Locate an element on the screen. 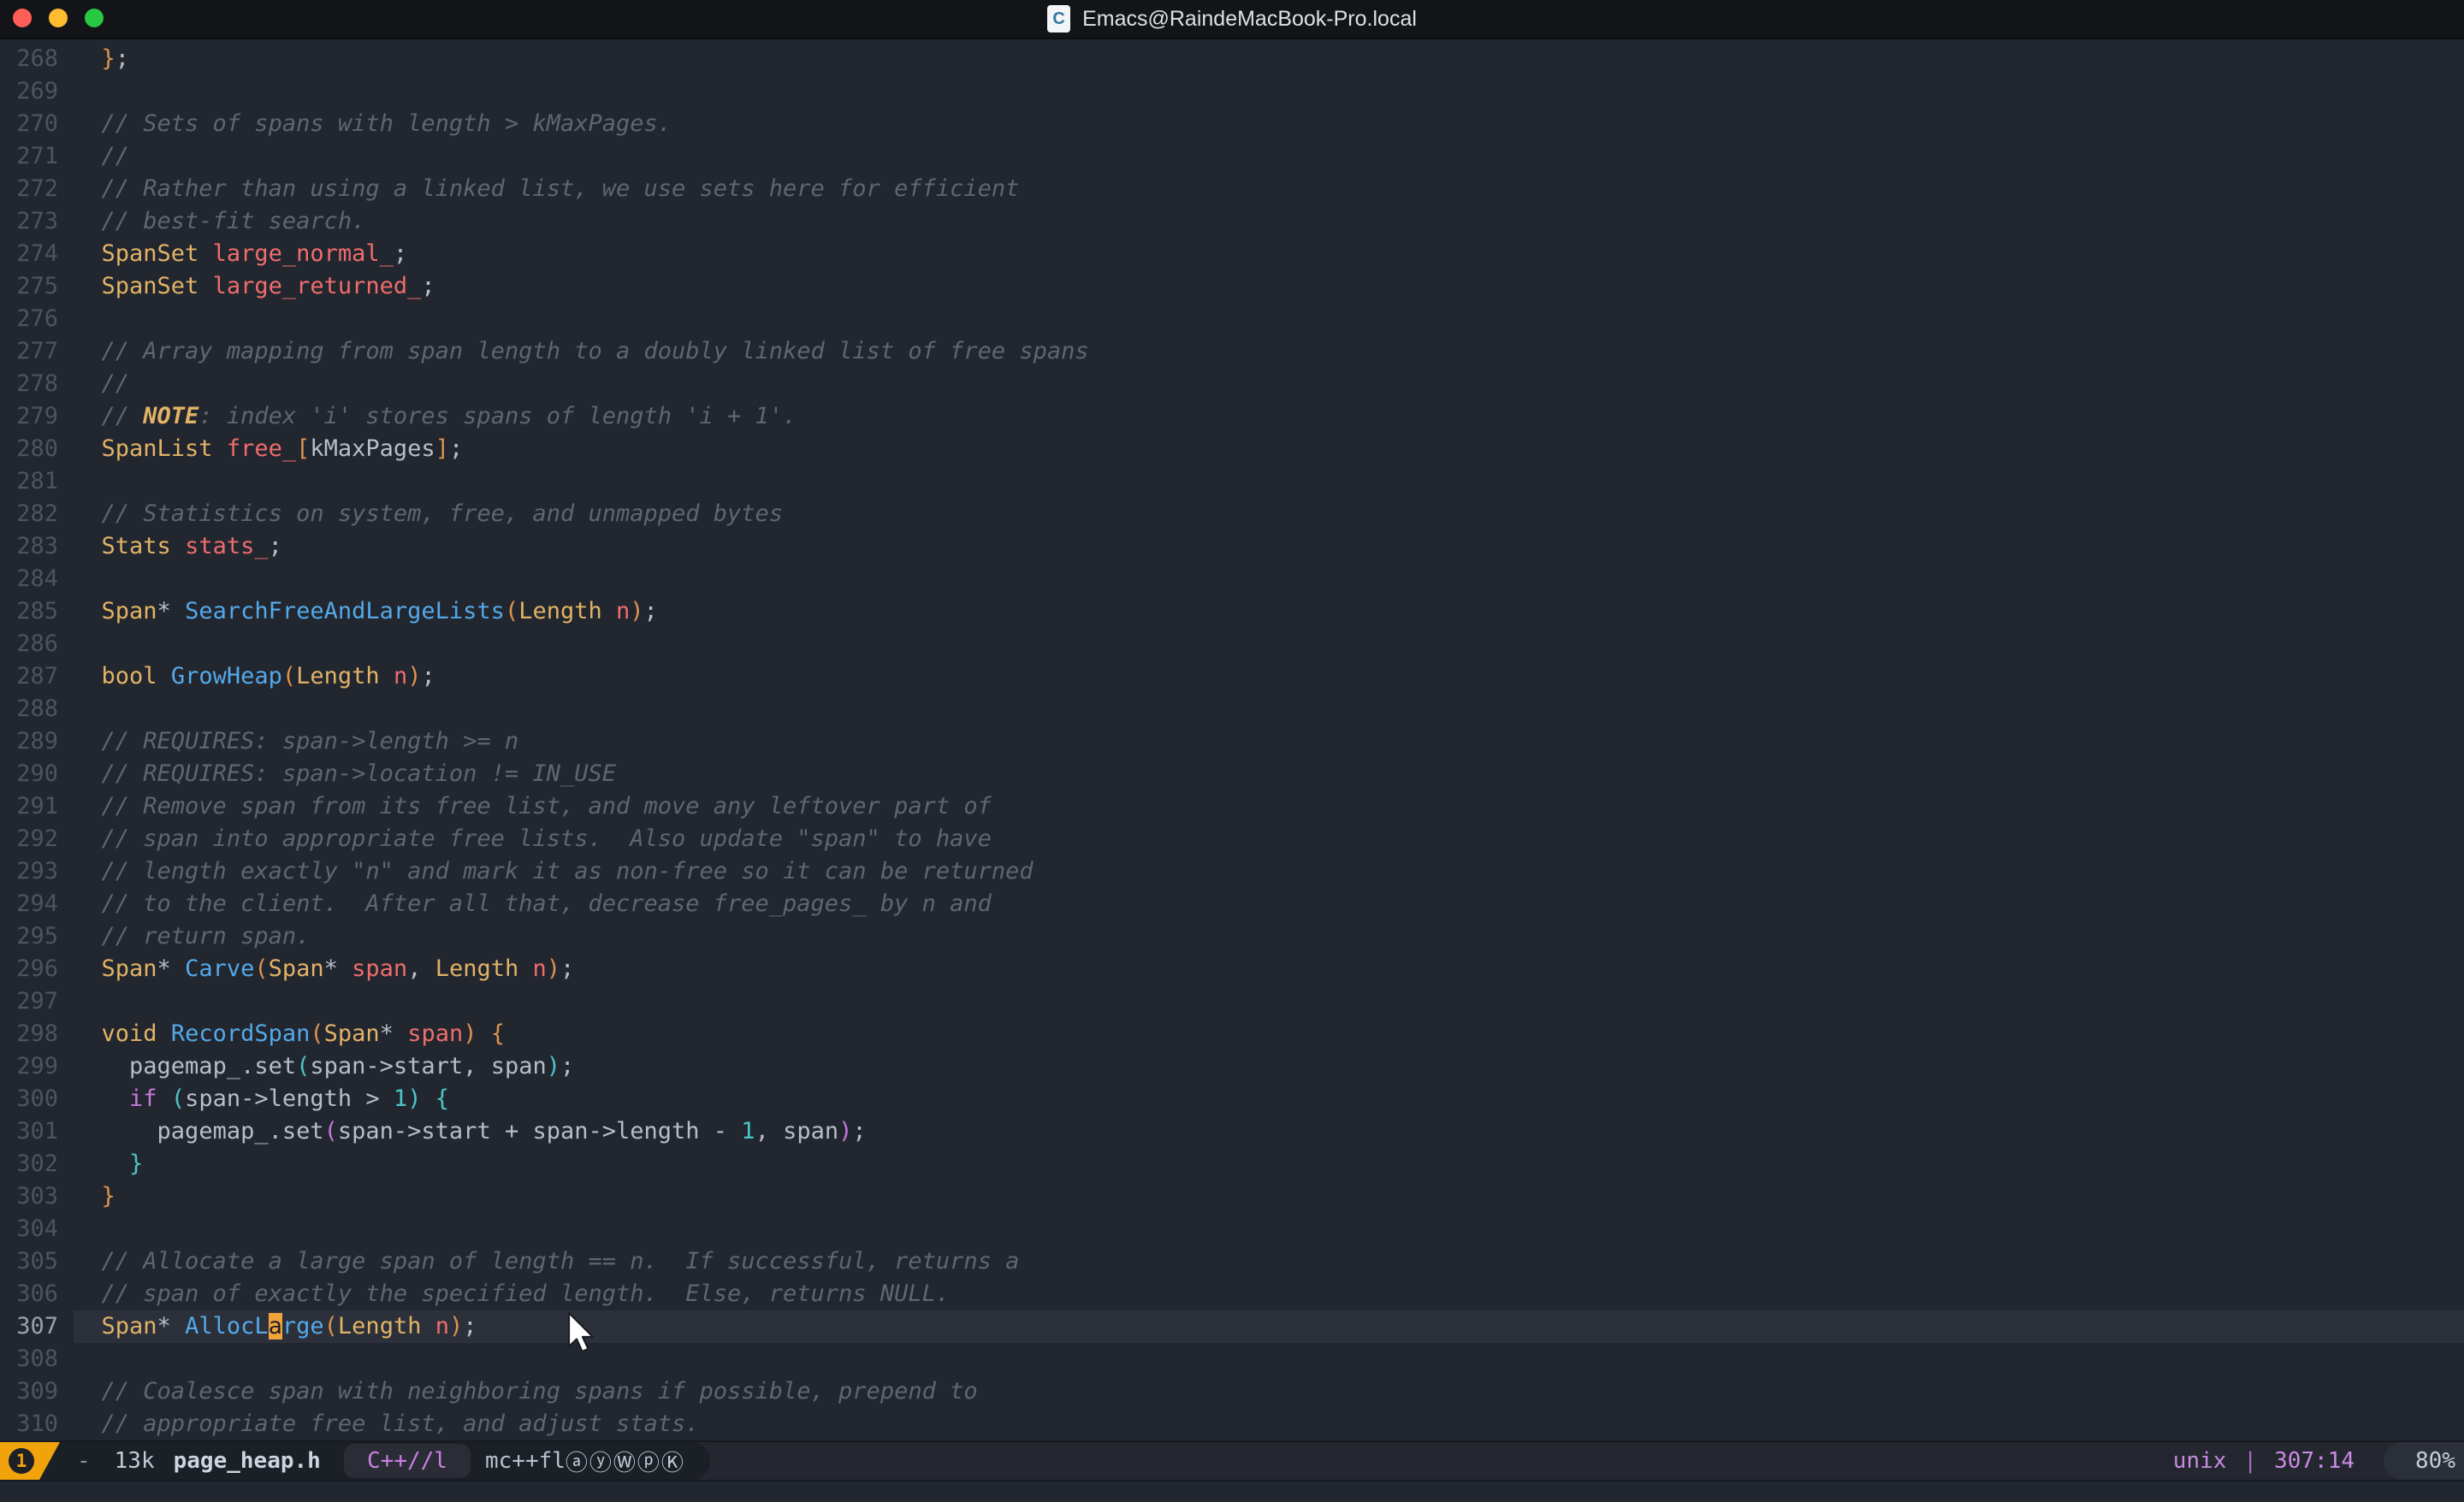  cursor-position: 307:14 is located at coordinates (2314, 1461).